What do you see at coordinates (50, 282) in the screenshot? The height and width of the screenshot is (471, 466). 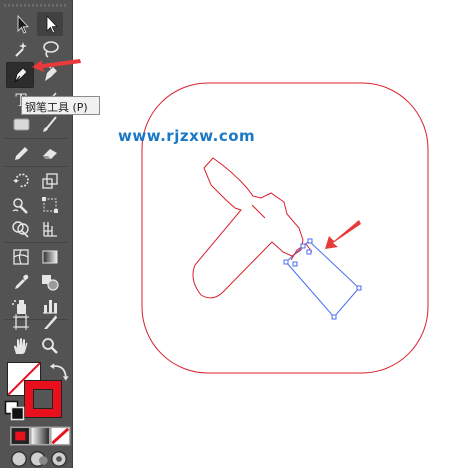 I see `blend-tool-icon` at bounding box center [50, 282].